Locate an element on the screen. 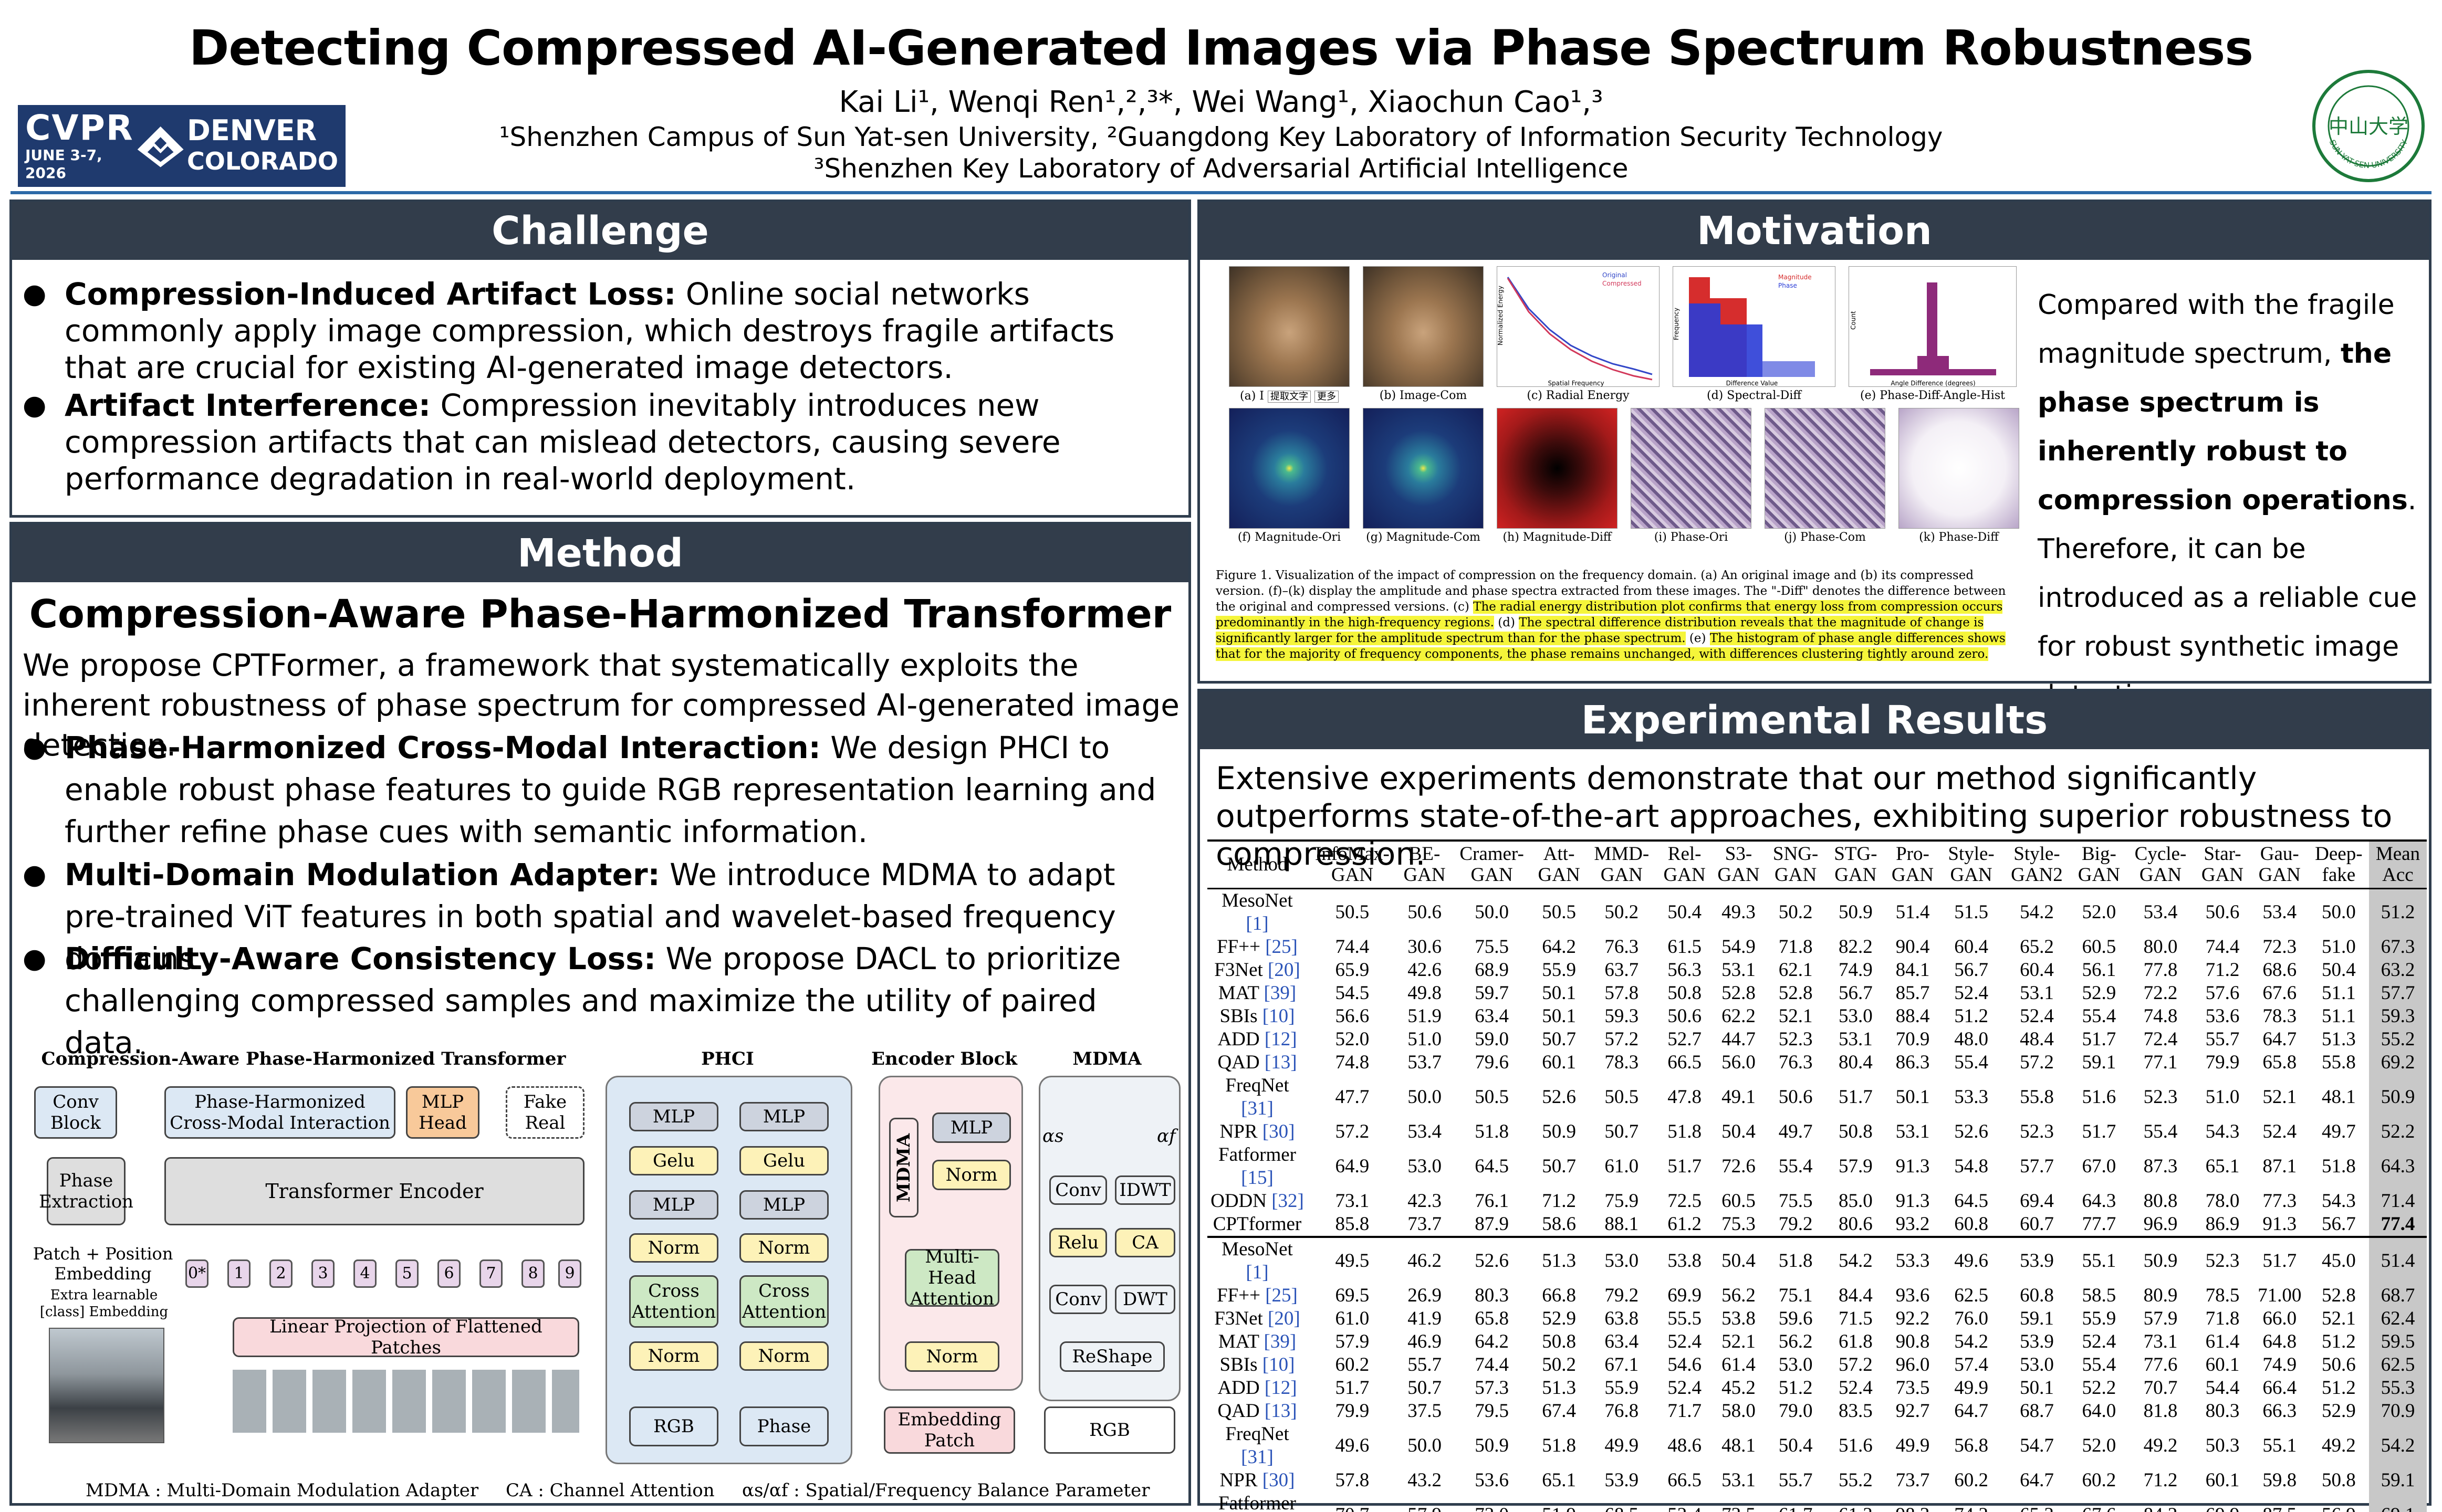 Image resolution: width=2442 pixels, height=1512 pixels. token-8: 8 is located at coordinates (533, 1273).